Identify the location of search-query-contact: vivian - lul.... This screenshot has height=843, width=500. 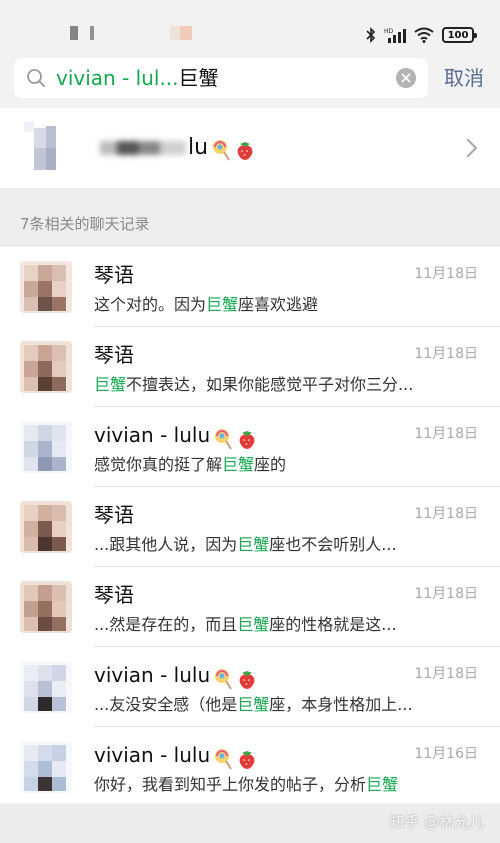
(117, 78).